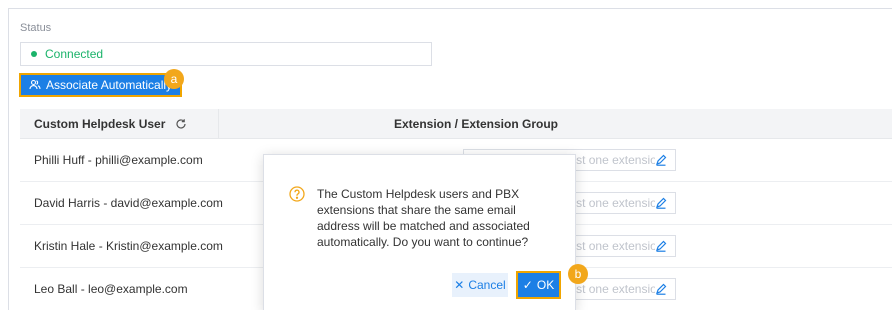 The height and width of the screenshot is (310, 892). I want to click on associate-automatically-button: Associate Automatically, so click(101, 85).